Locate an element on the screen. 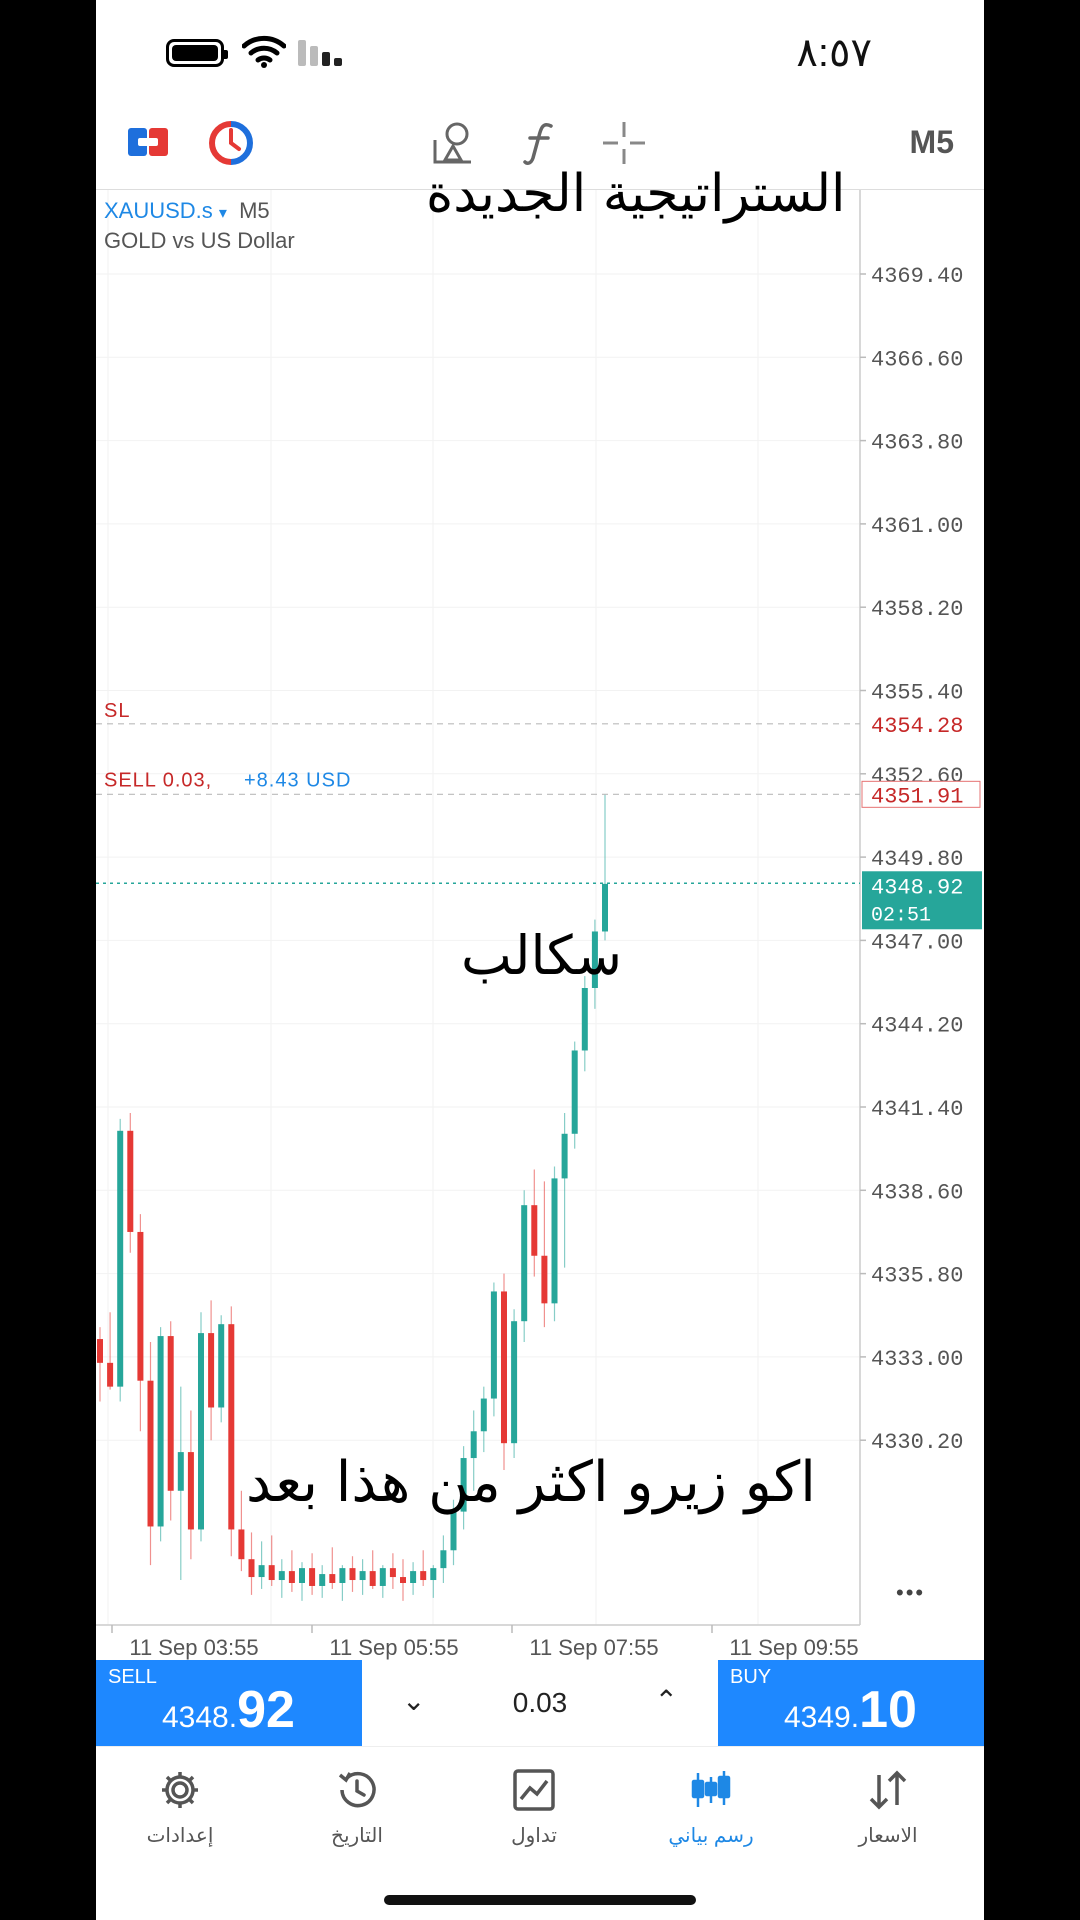  sell-price-big: 92 is located at coordinates (266, 1710).